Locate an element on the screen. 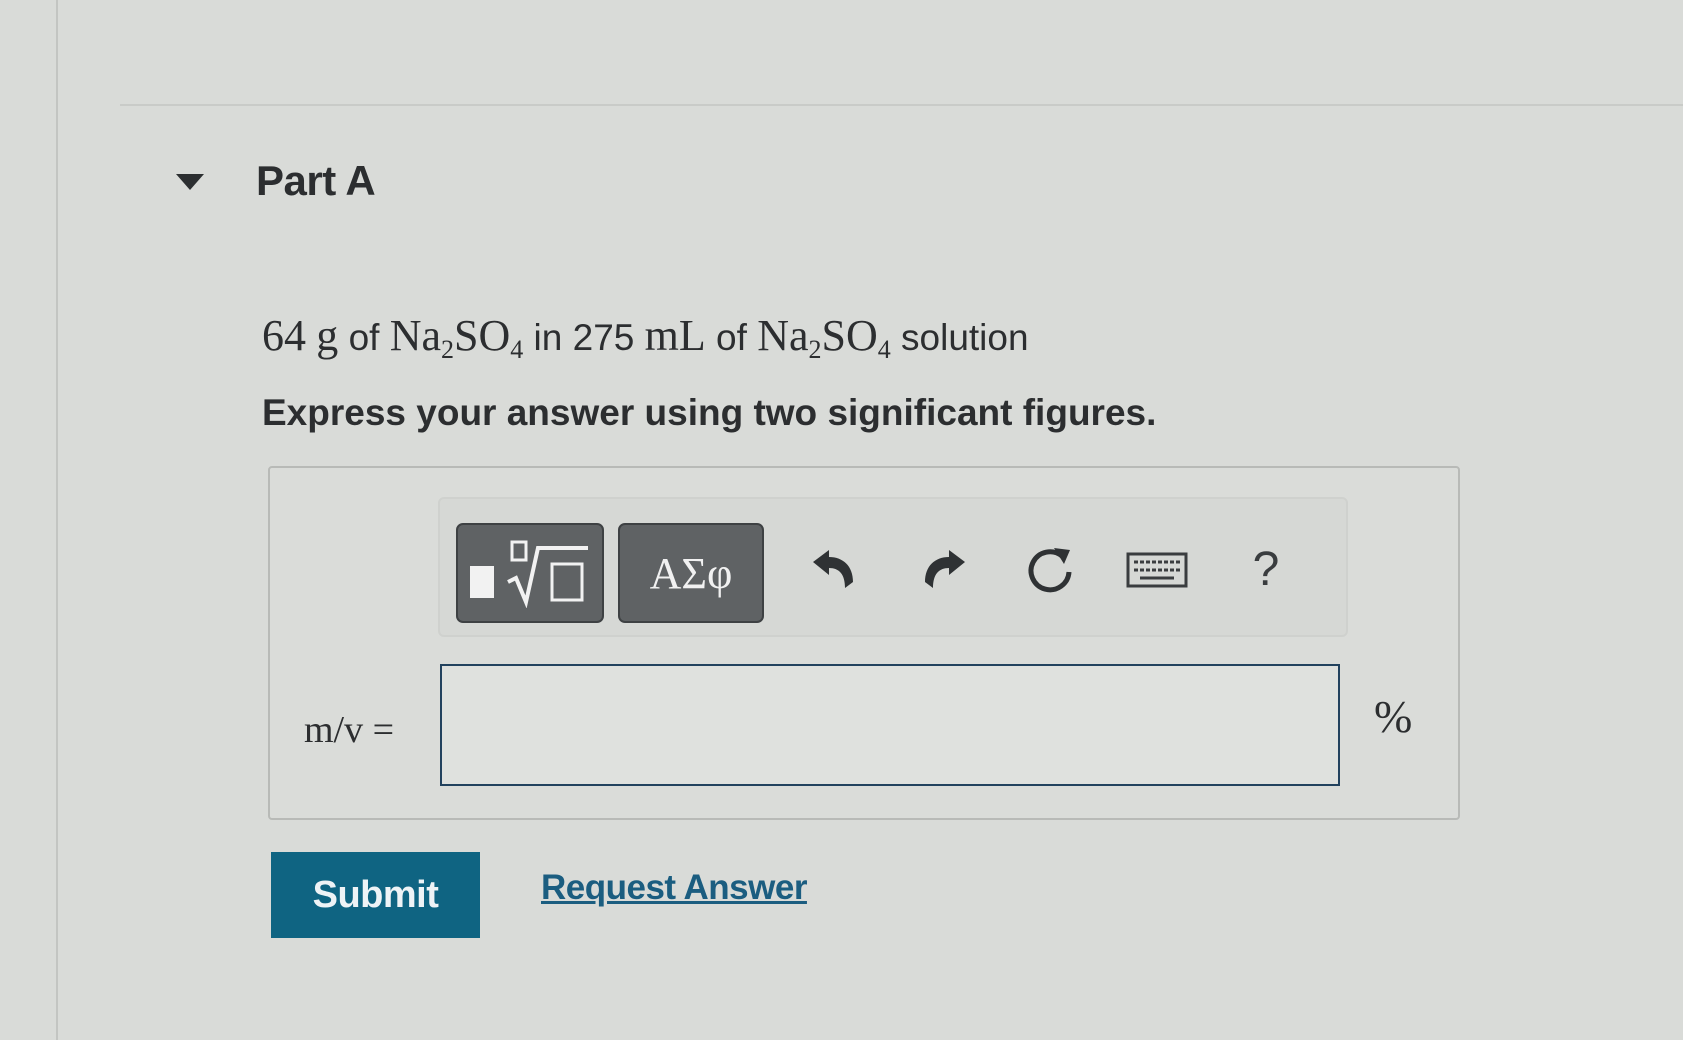 Image resolution: width=1683 pixels, height=1040 pixels. solution-word: solution is located at coordinates (965, 337).